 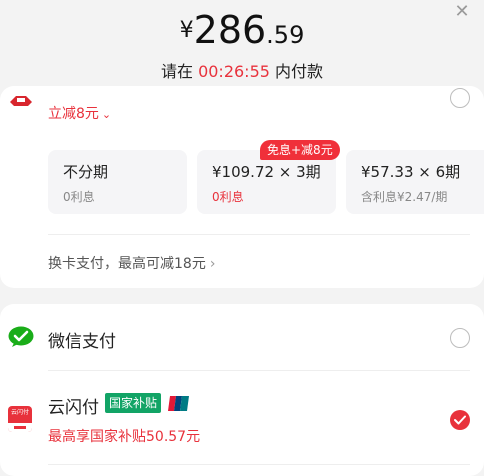 I want to click on countdown-time: 00:26:55, so click(x=234, y=71).